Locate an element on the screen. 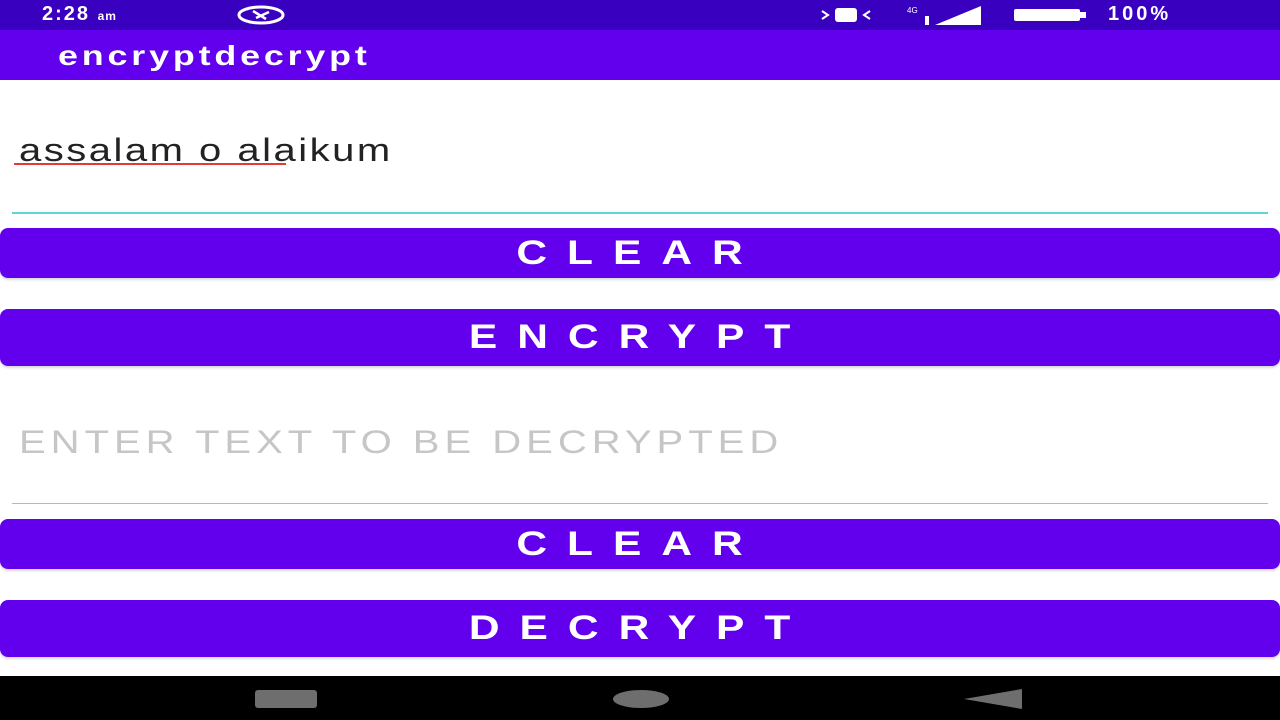  status-time: 2:28 am is located at coordinates (79, 14).